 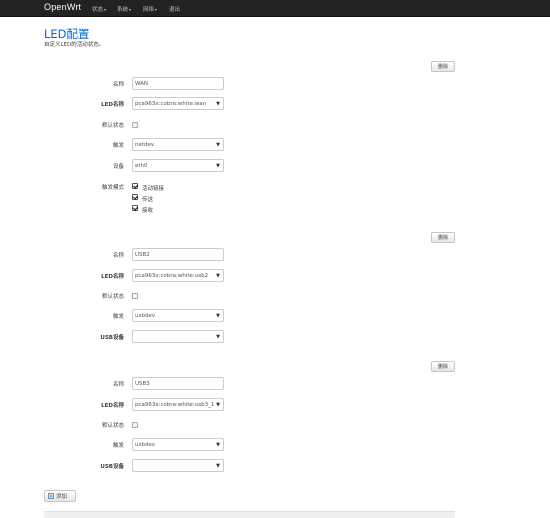 I want to click on brand-logo: OpenWrt, so click(x=62, y=7).